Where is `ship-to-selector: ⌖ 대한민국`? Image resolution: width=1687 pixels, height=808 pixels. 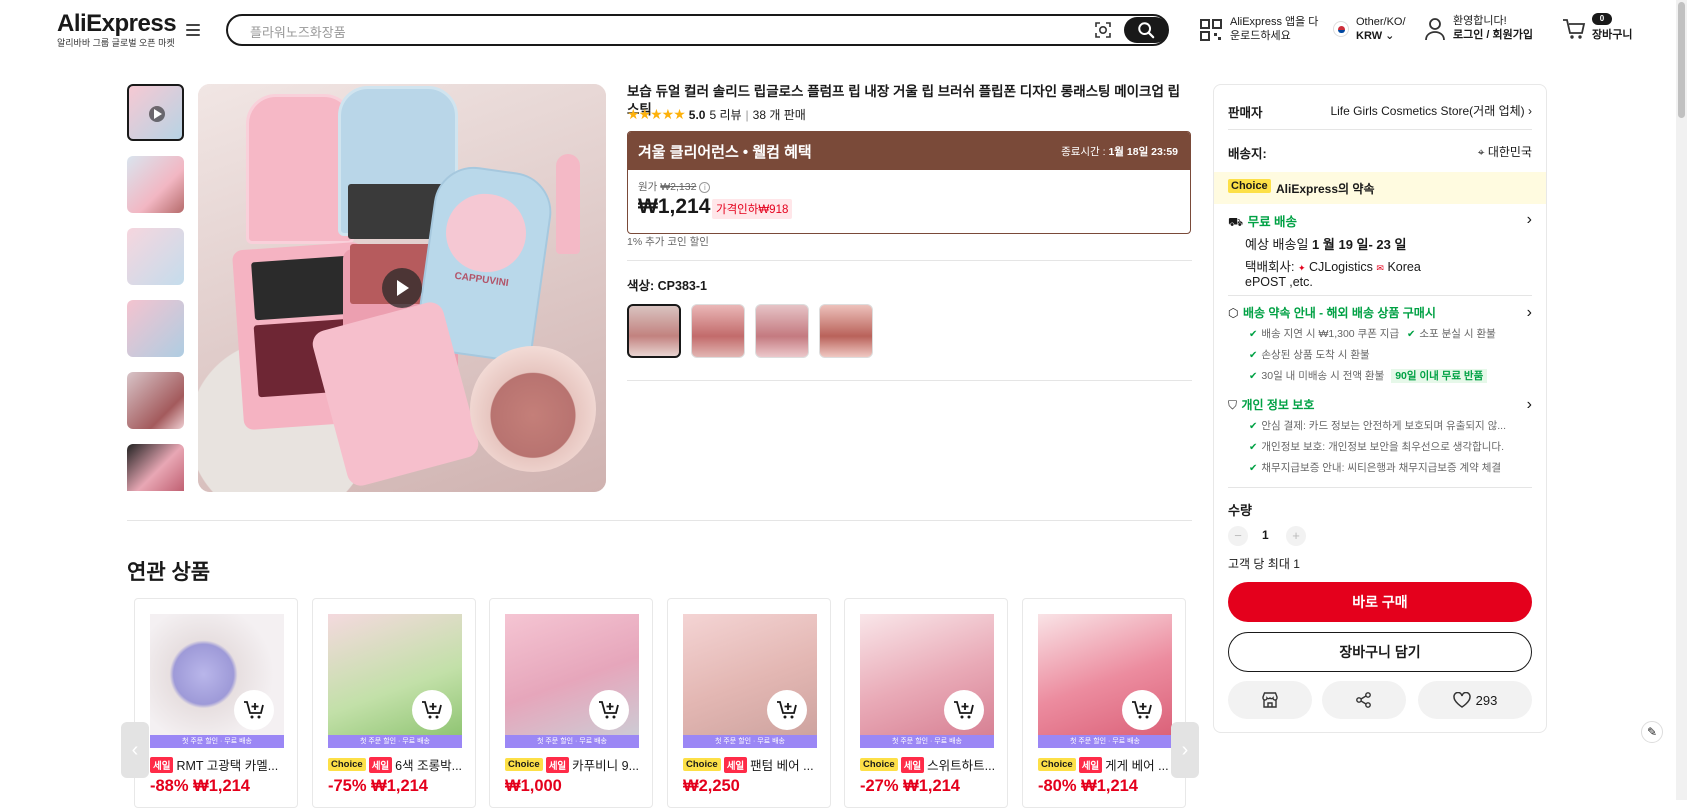 ship-to-selector: ⌖ 대한민국 is located at coordinates (1505, 151).